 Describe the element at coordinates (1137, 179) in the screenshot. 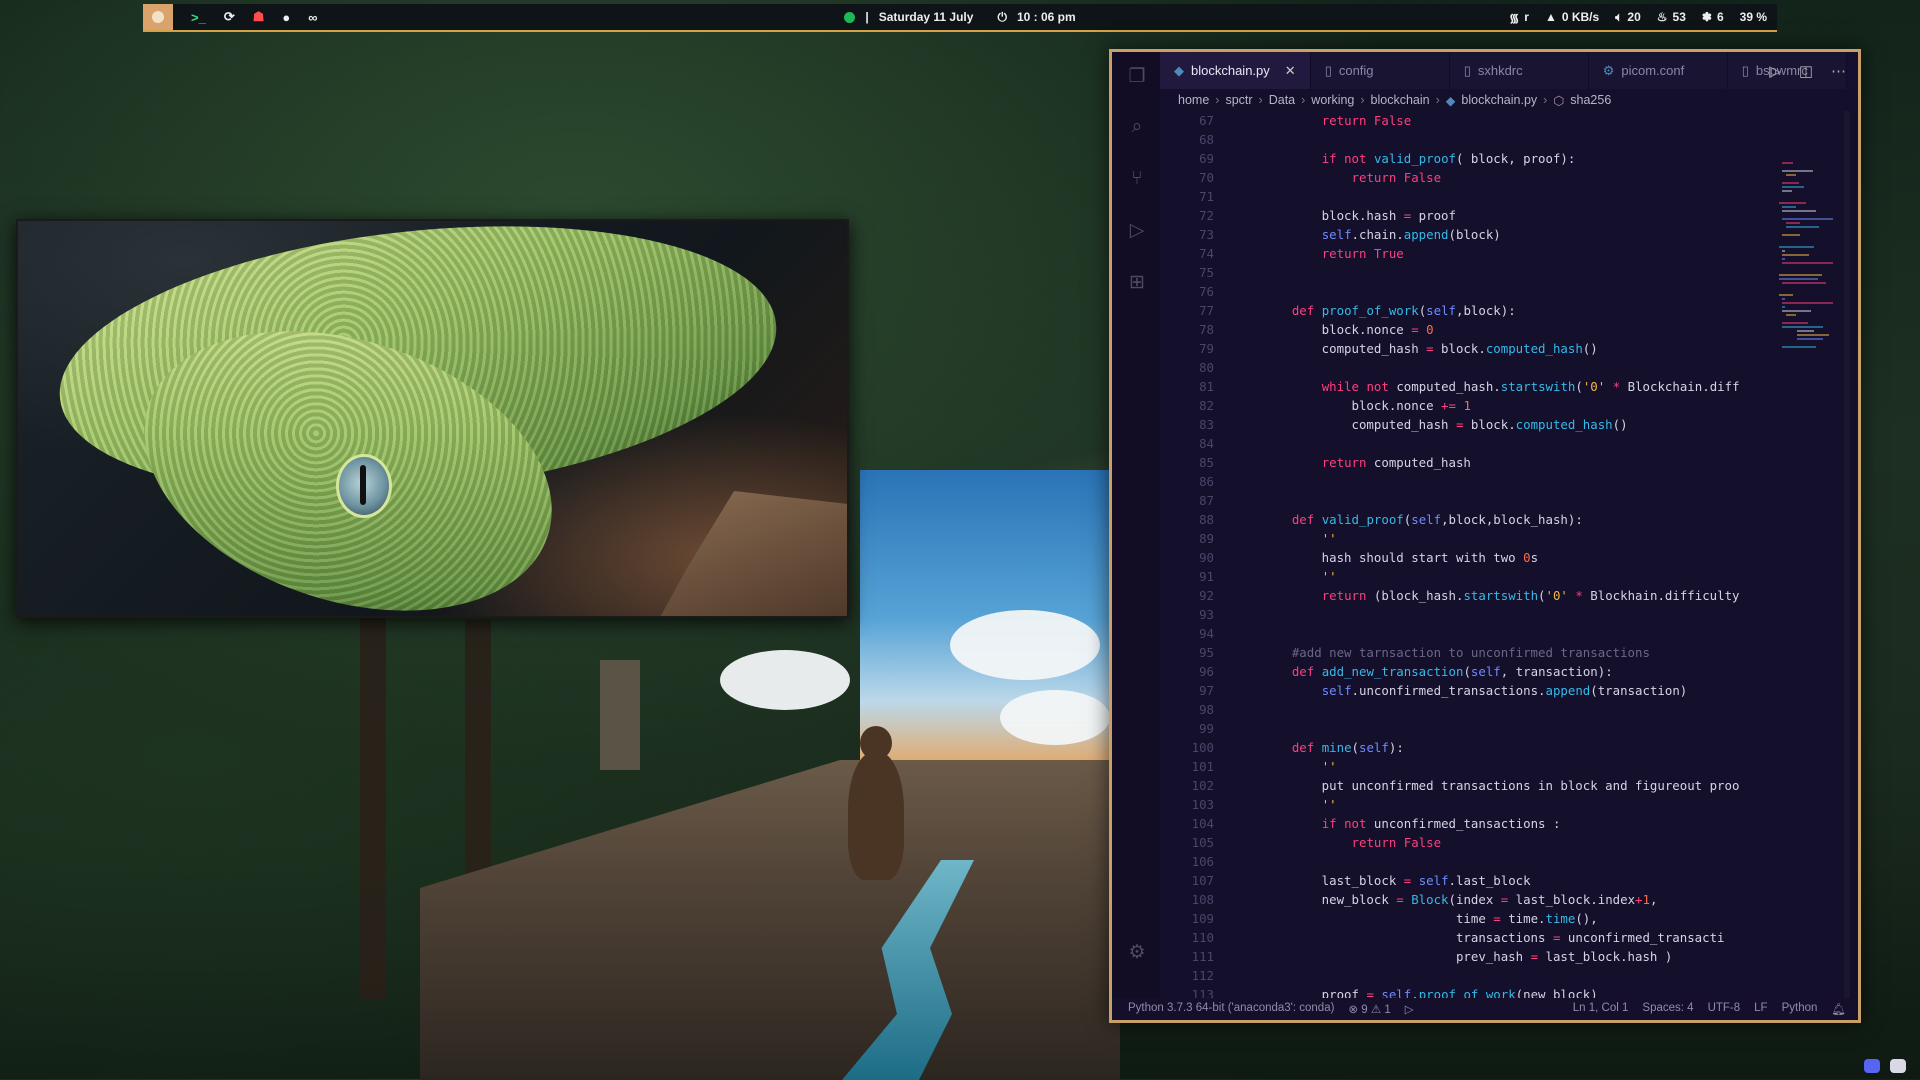

I see `source-control-icon: ⑂` at that location.